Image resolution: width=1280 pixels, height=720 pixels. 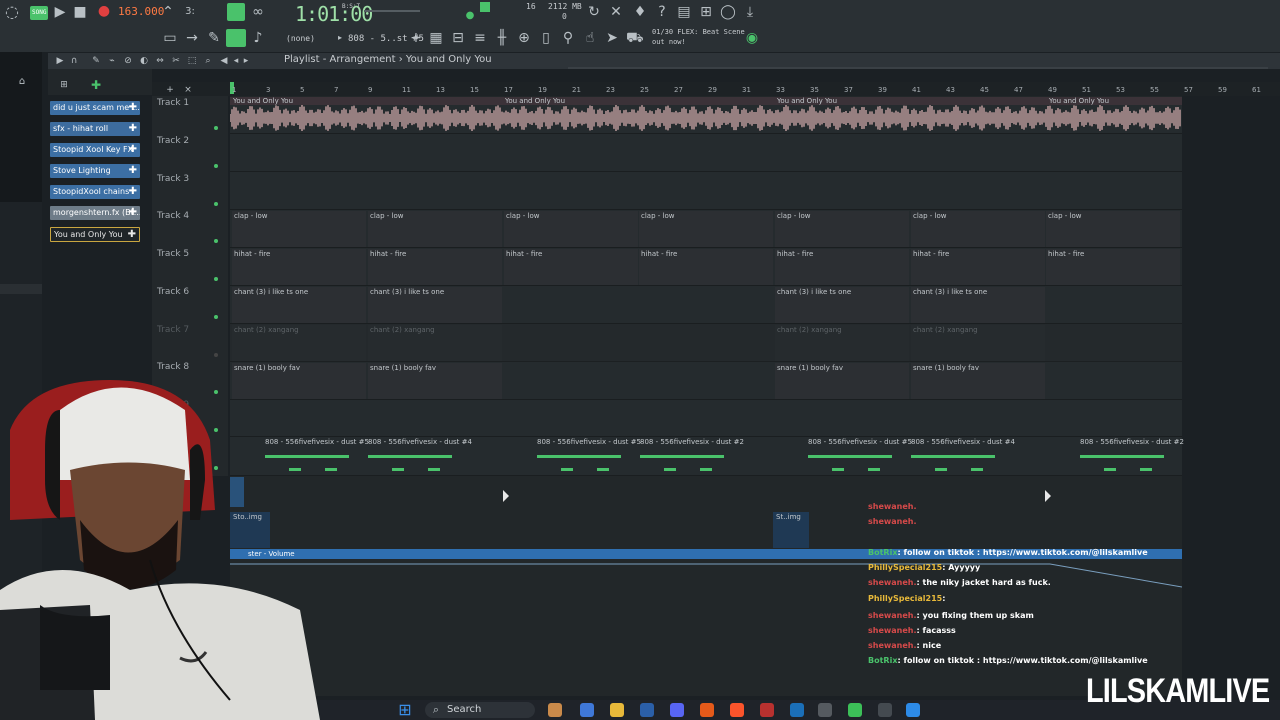 What do you see at coordinates (825, 710) in the screenshot?
I see `app-icon` at bounding box center [825, 710].